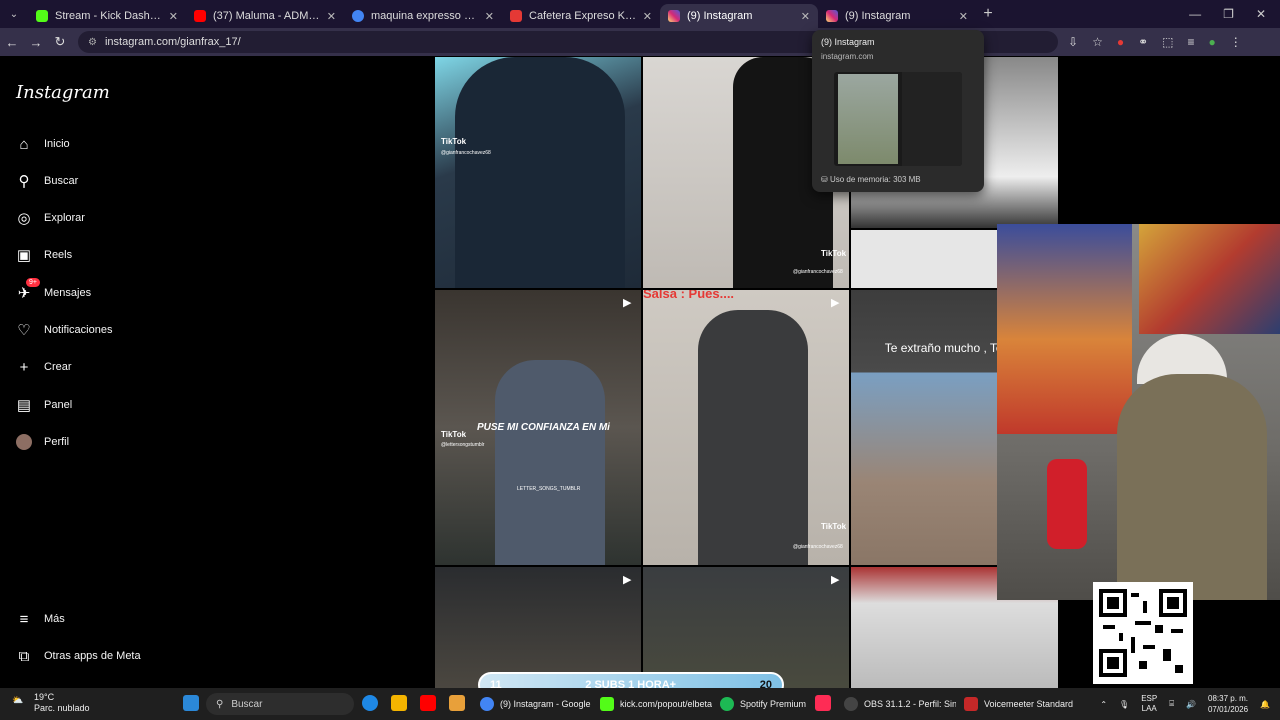  Describe the element at coordinates (172, 42) in the screenshot. I see `url-text: instagram.com/gianfrax_17/` at that location.